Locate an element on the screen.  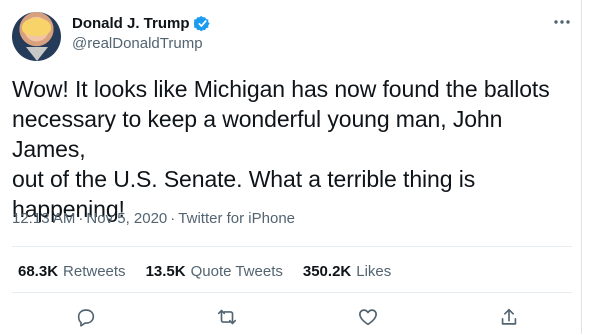
retweets-stat: 68.3K Retweets is located at coordinates (72, 271).